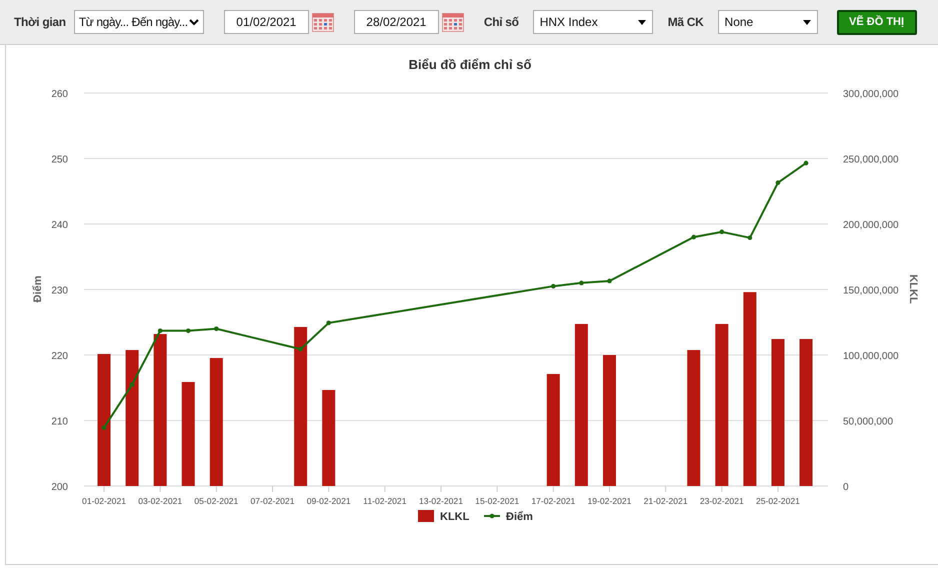  What do you see at coordinates (501, 22) in the screenshot?
I see `filter-label: Chỉ số` at bounding box center [501, 22].